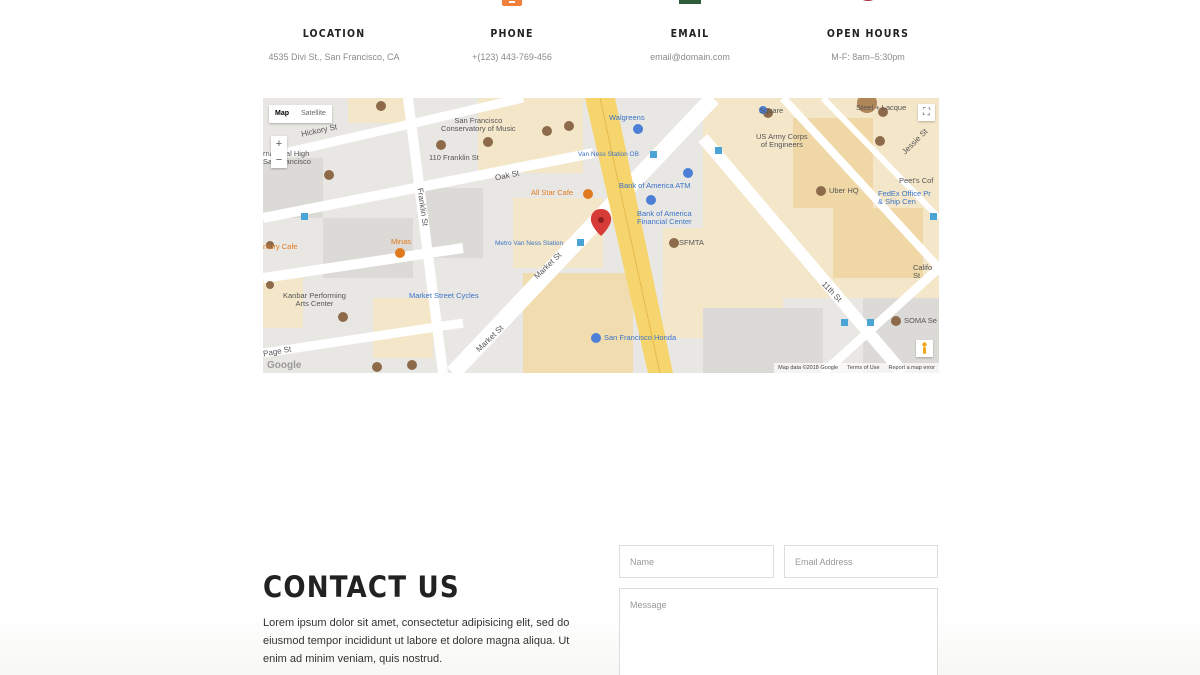 The image size is (1200, 675). I want to click on info-value: +(123) 443-769-456, so click(512, 57).